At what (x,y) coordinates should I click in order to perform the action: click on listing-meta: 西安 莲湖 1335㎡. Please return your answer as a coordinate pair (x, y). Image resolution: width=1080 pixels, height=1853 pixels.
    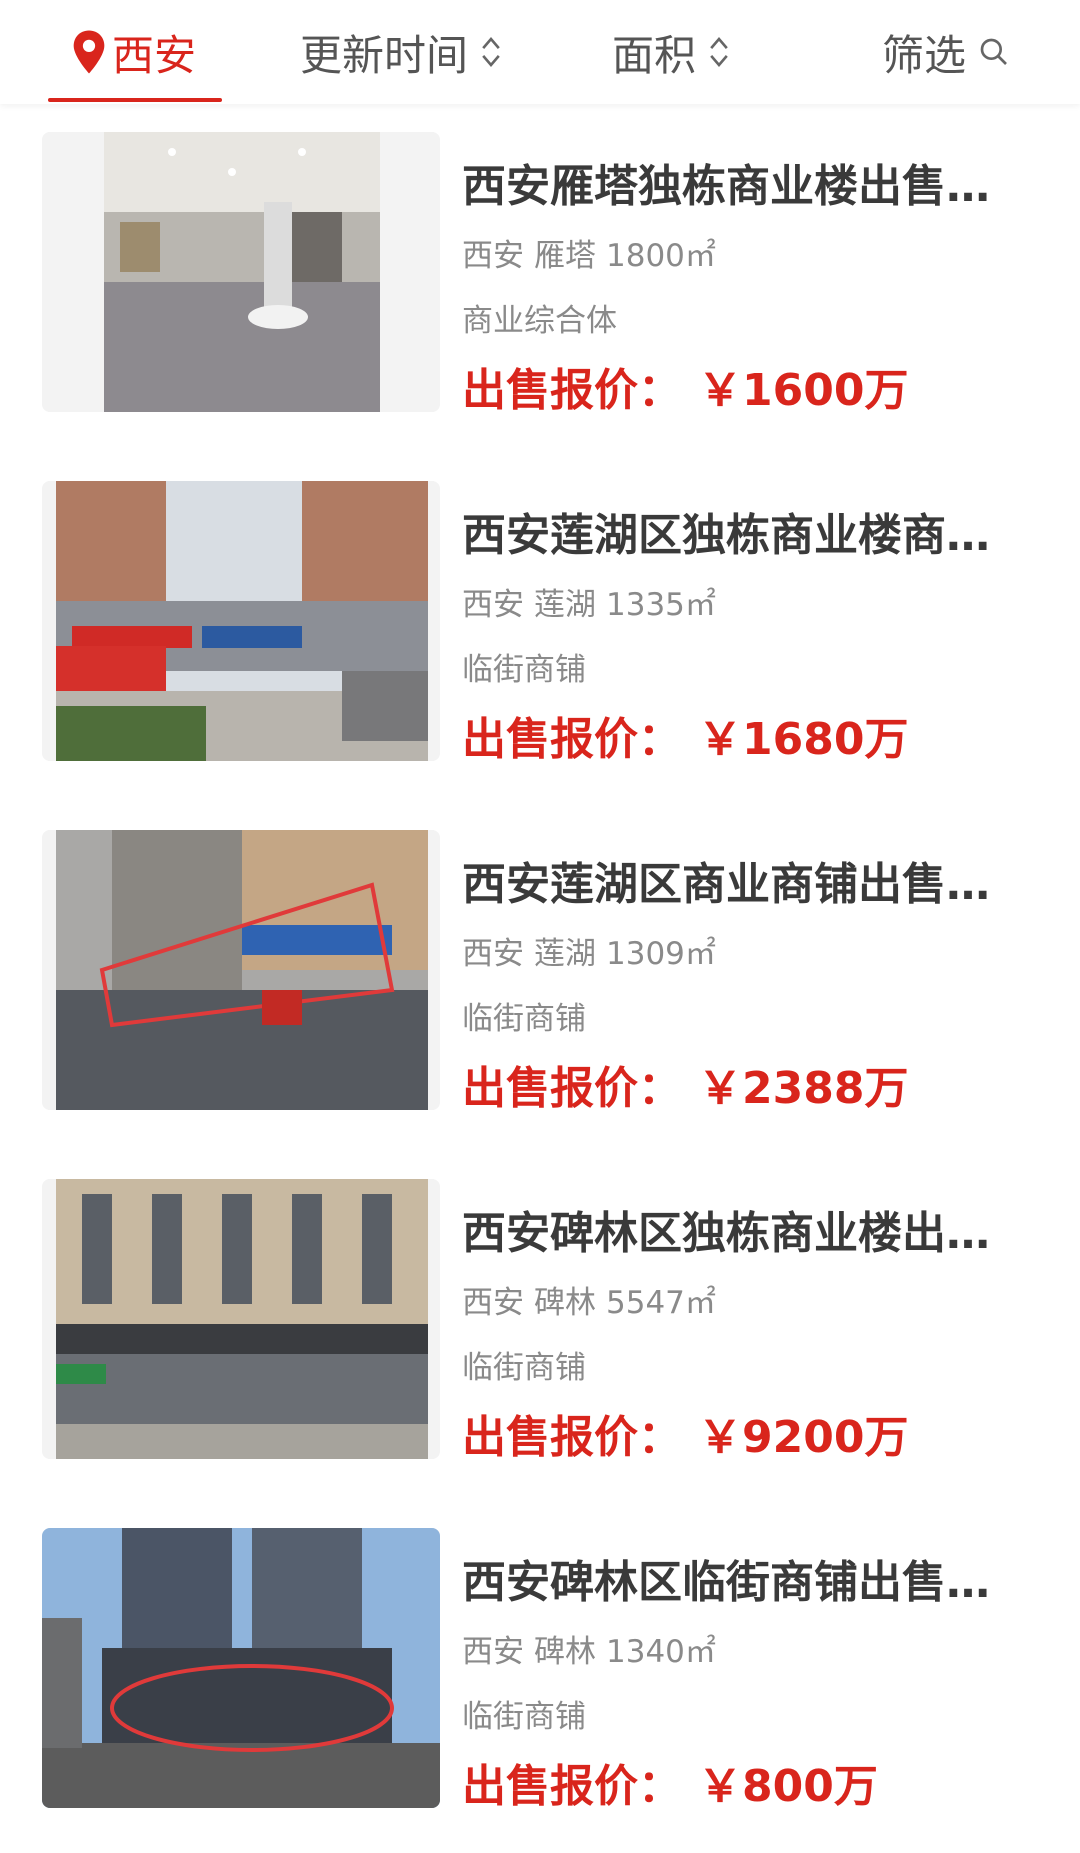
    Looking at the image, I should click on (594, 601).